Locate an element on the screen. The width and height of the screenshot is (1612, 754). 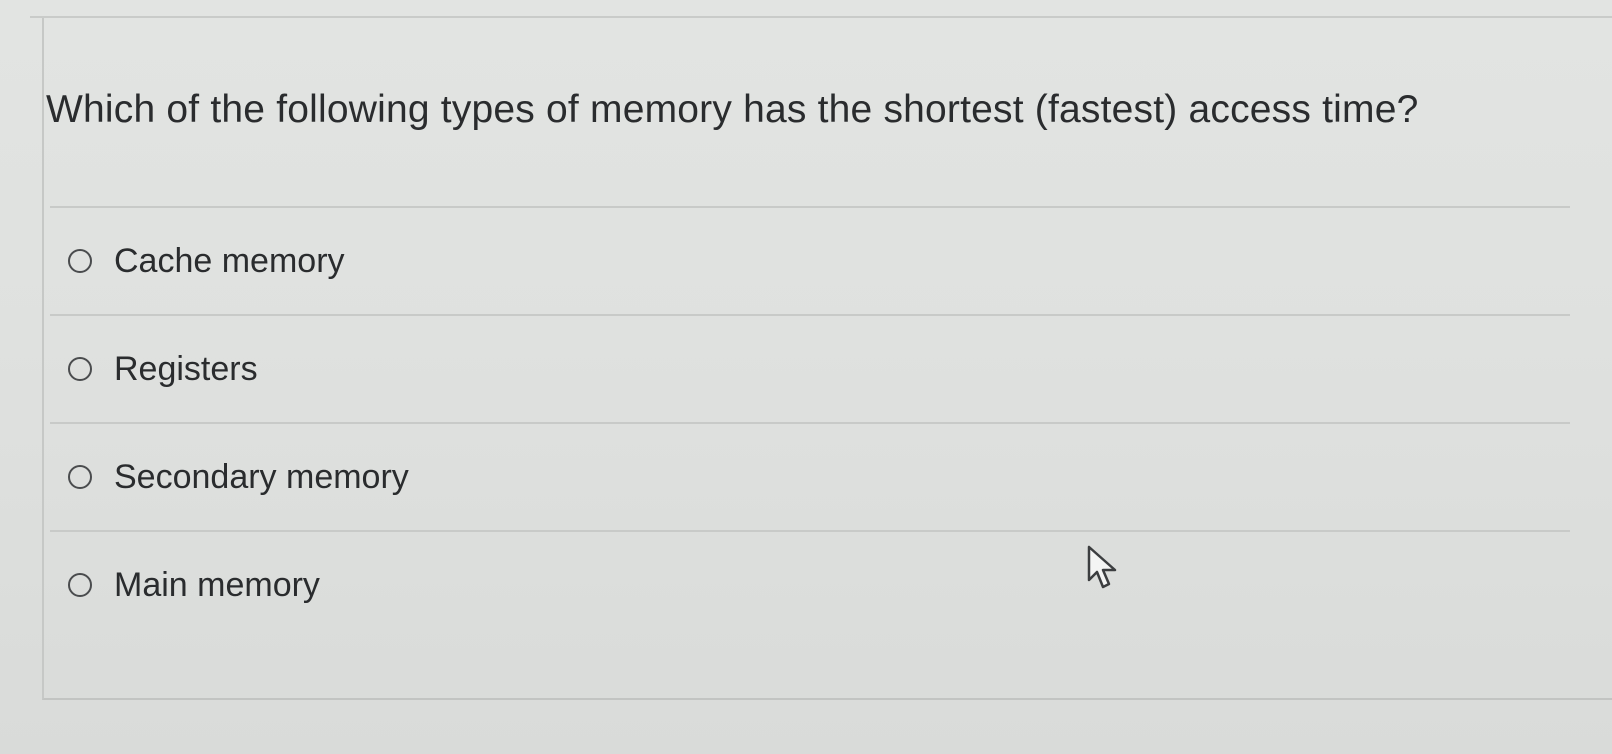
answer-option-registers: Registers is located at coordinates (810, 368).